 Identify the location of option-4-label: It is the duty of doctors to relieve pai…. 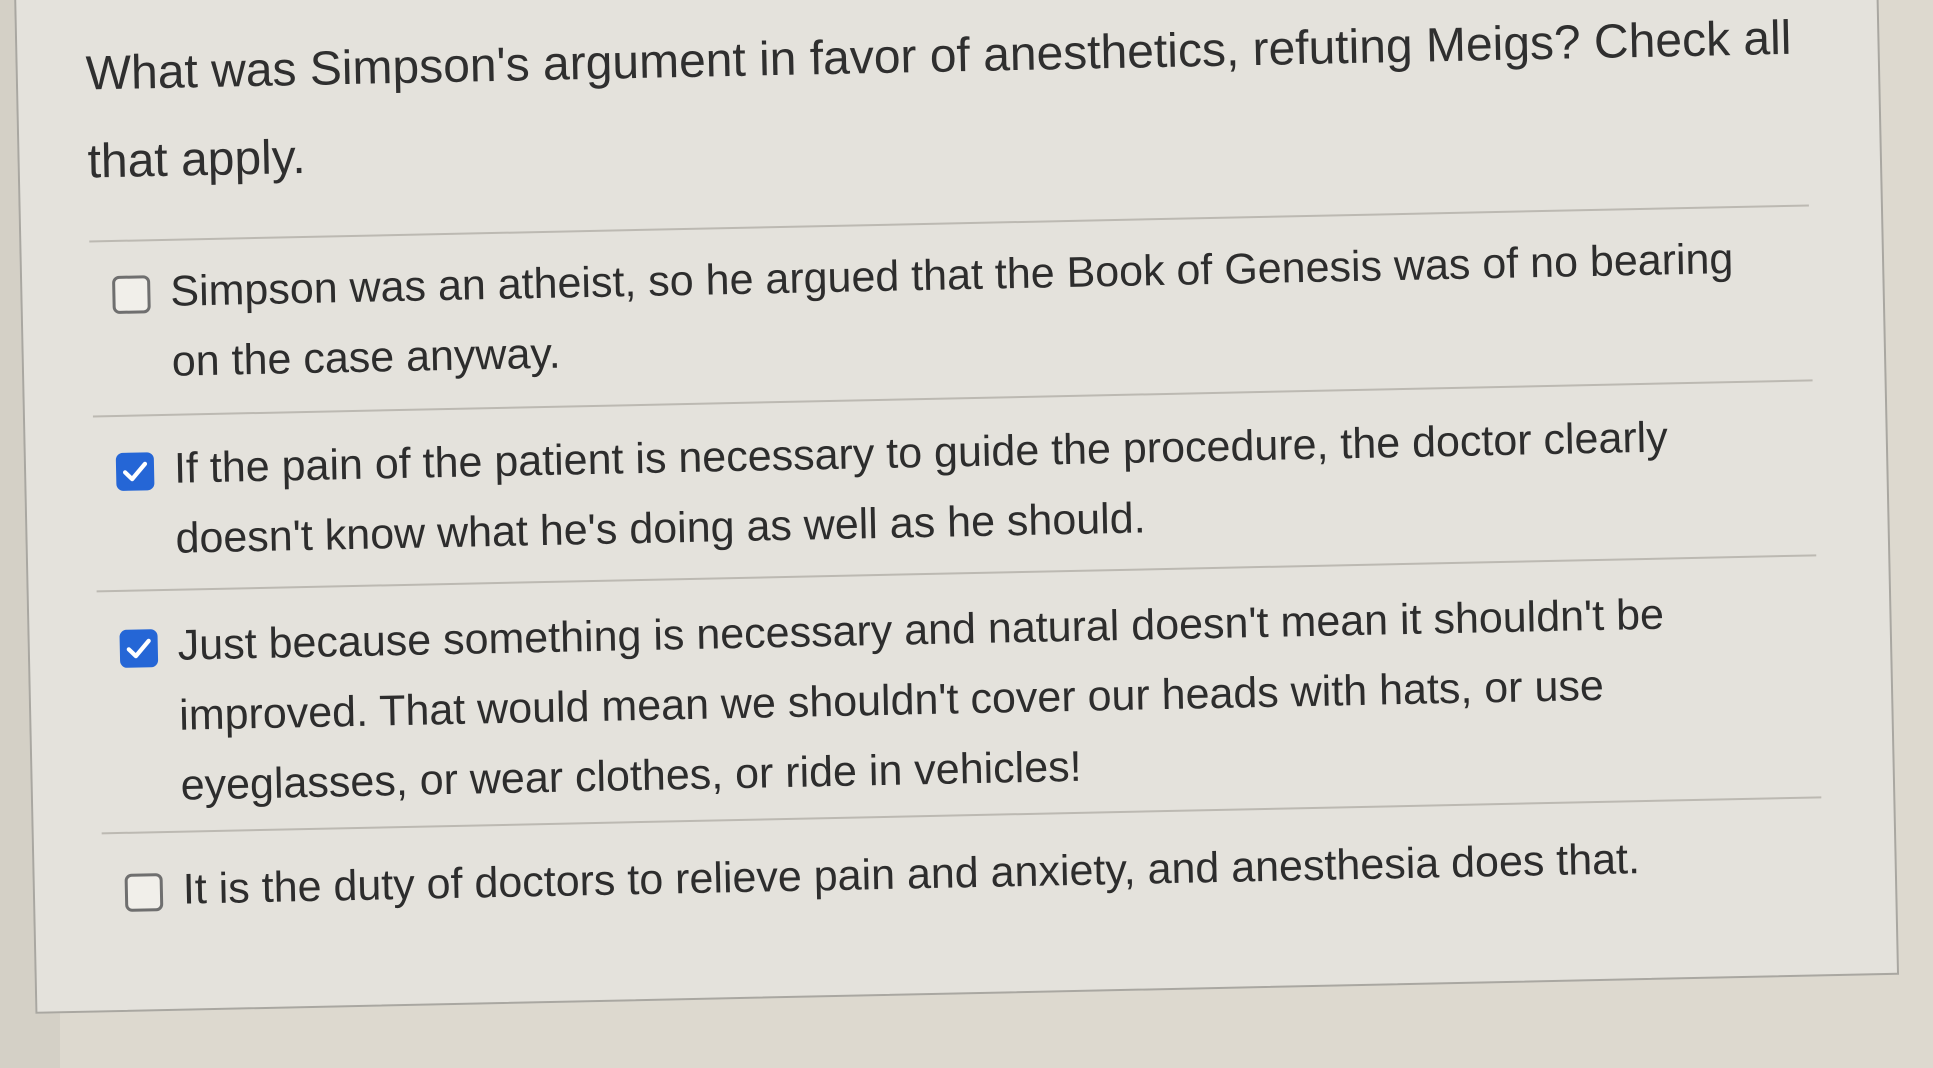
(992, 873).